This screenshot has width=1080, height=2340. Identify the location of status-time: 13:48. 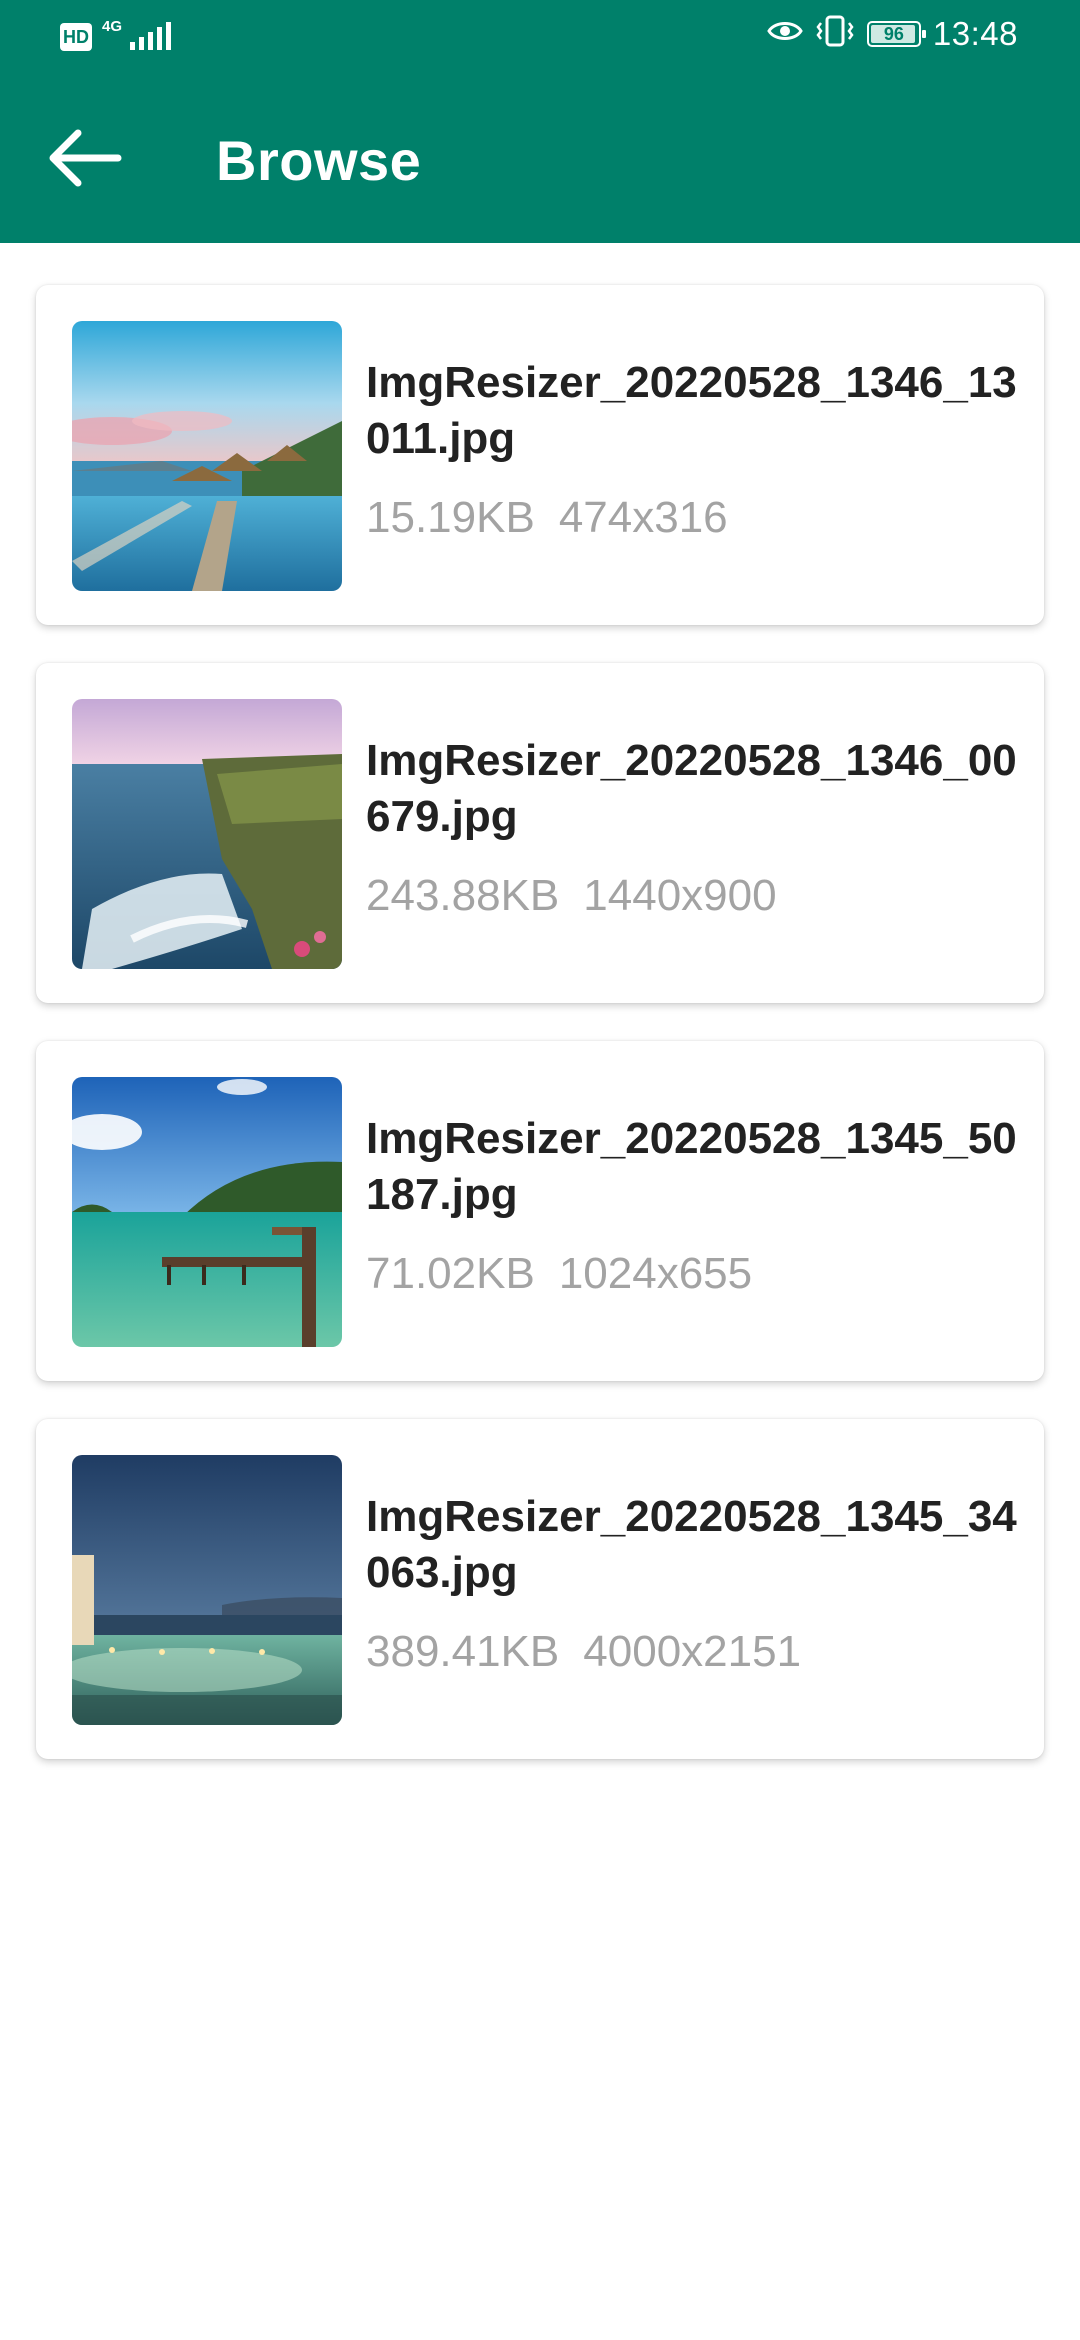
(975, 33).